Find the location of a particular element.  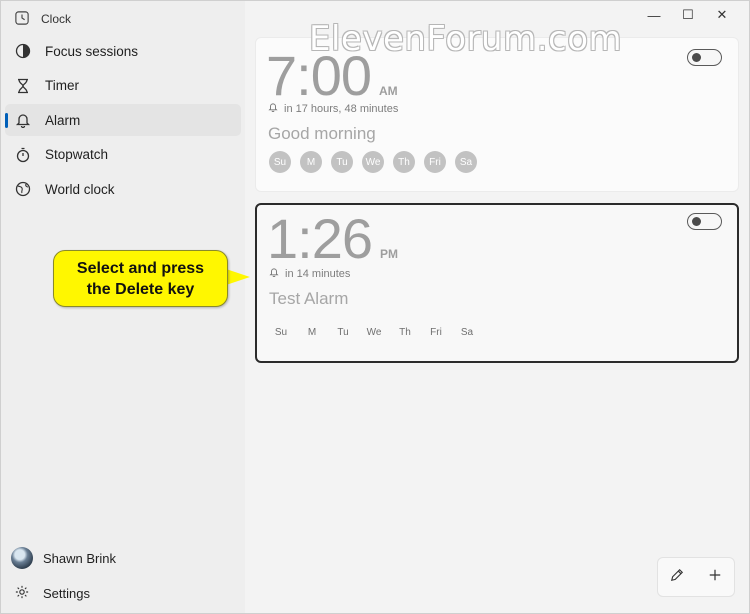

hourglass-icon is located at coordinates (23, 86).